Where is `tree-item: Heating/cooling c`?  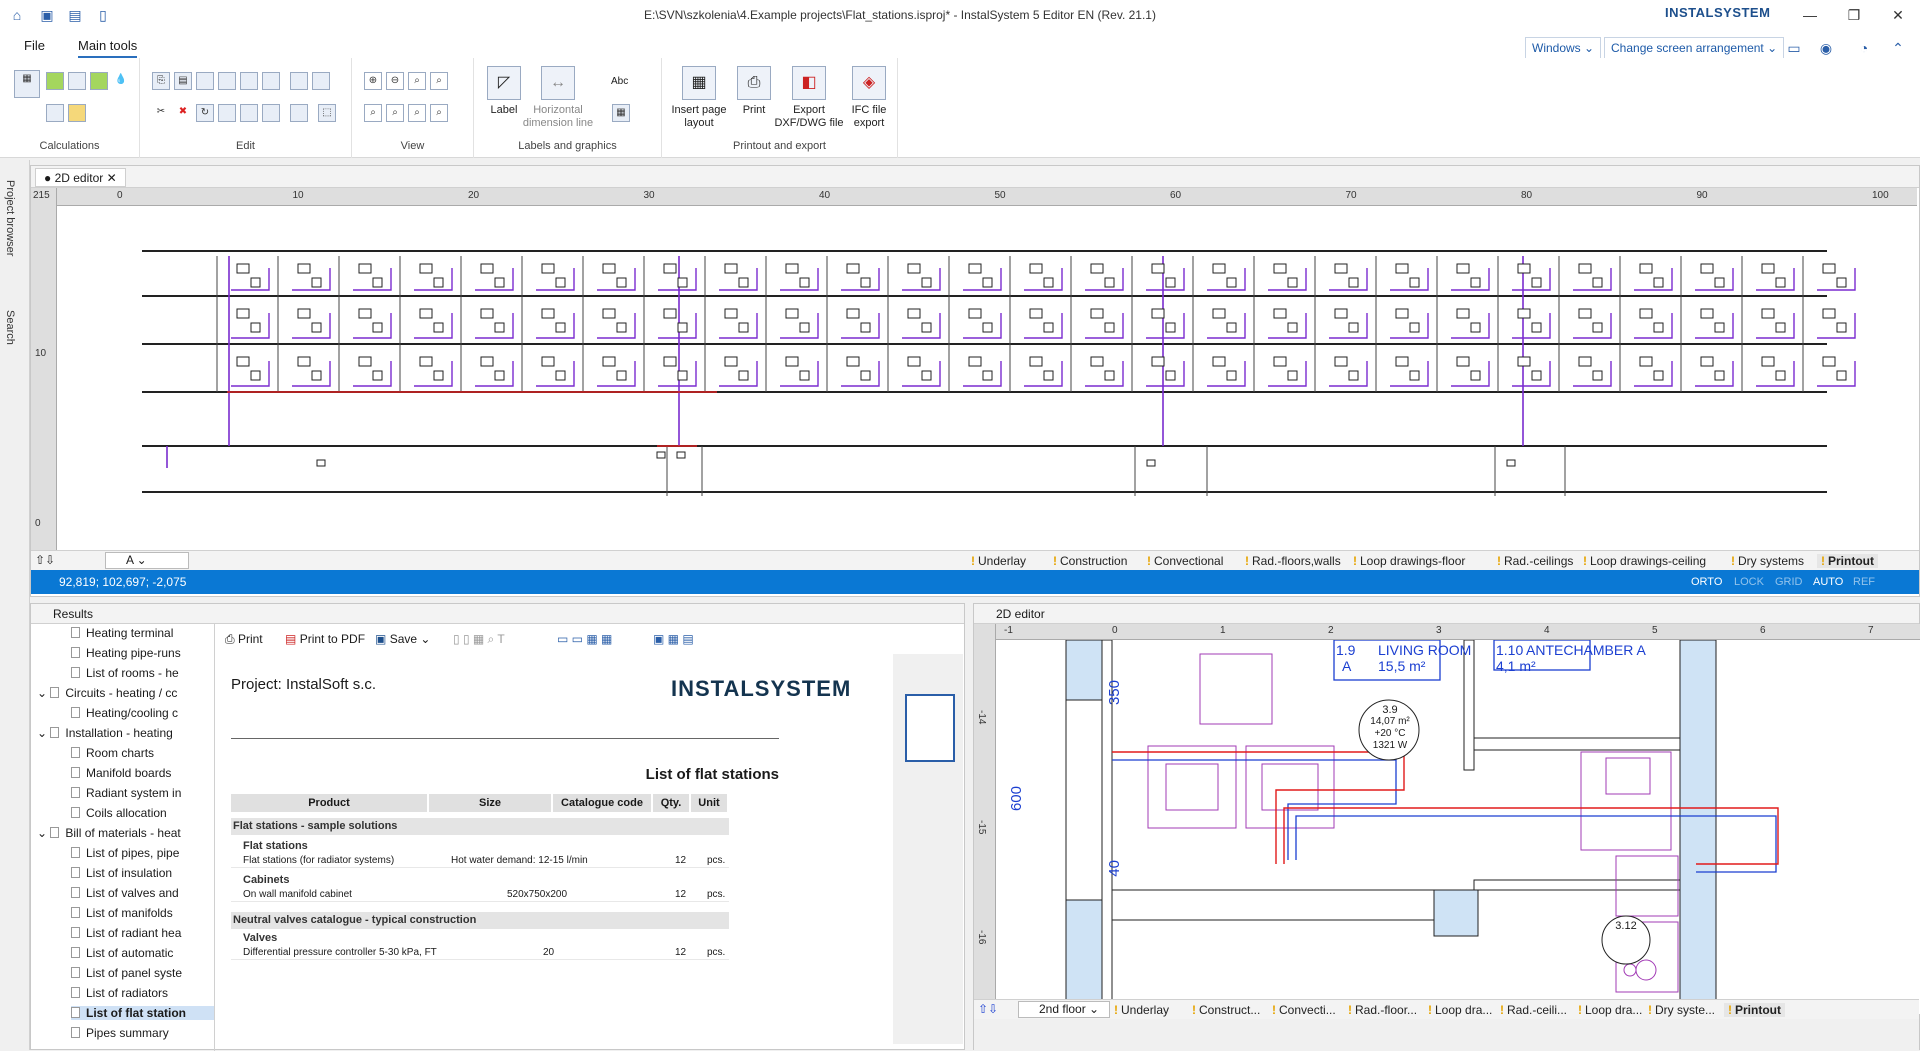 tree-item: Heating/cooling c is located at coordinates (142, 713).